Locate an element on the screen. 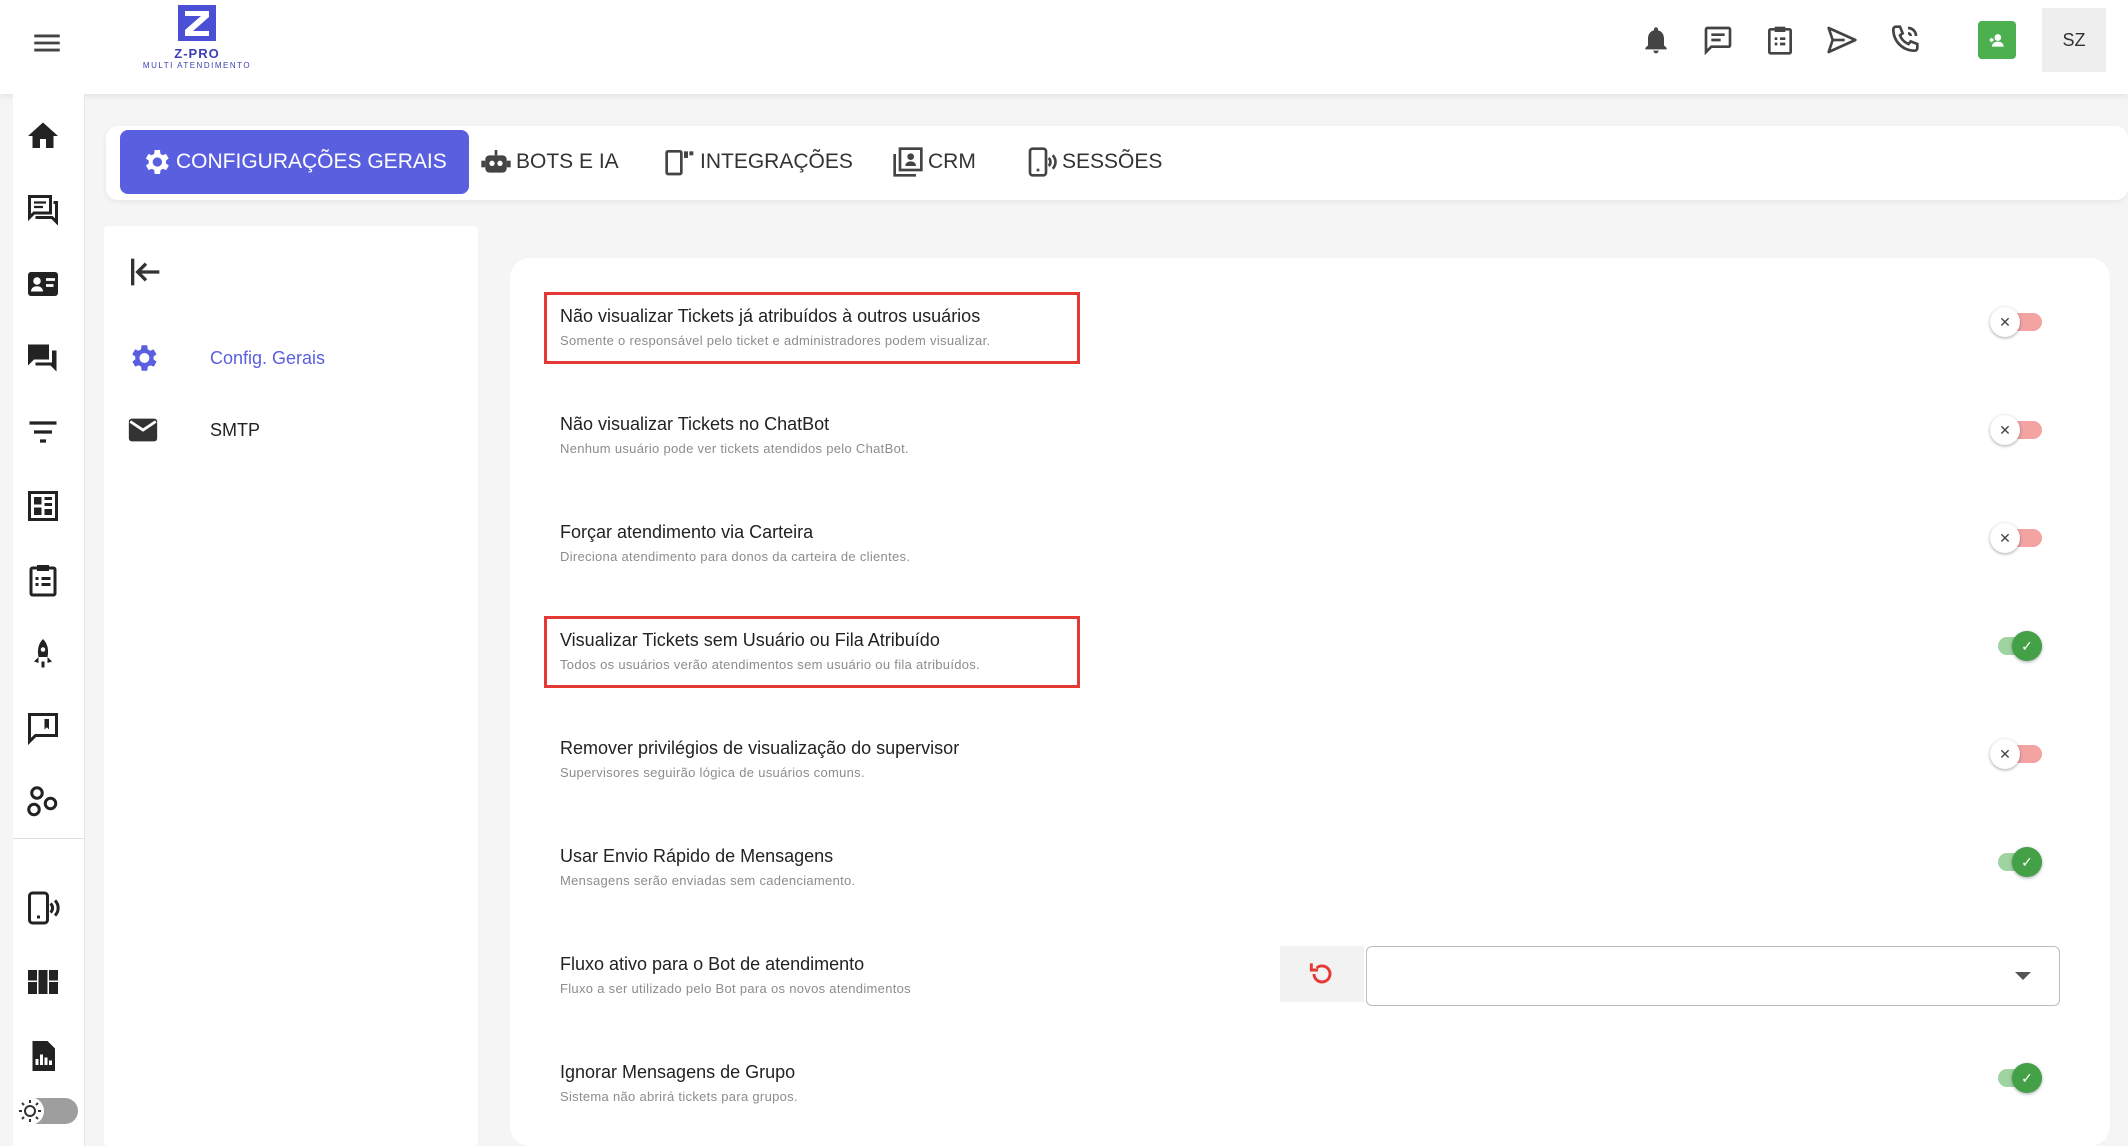 The width and height of the screenshot is (2128, 1146). session-phone-icon is located at coordinates (1042, 162).